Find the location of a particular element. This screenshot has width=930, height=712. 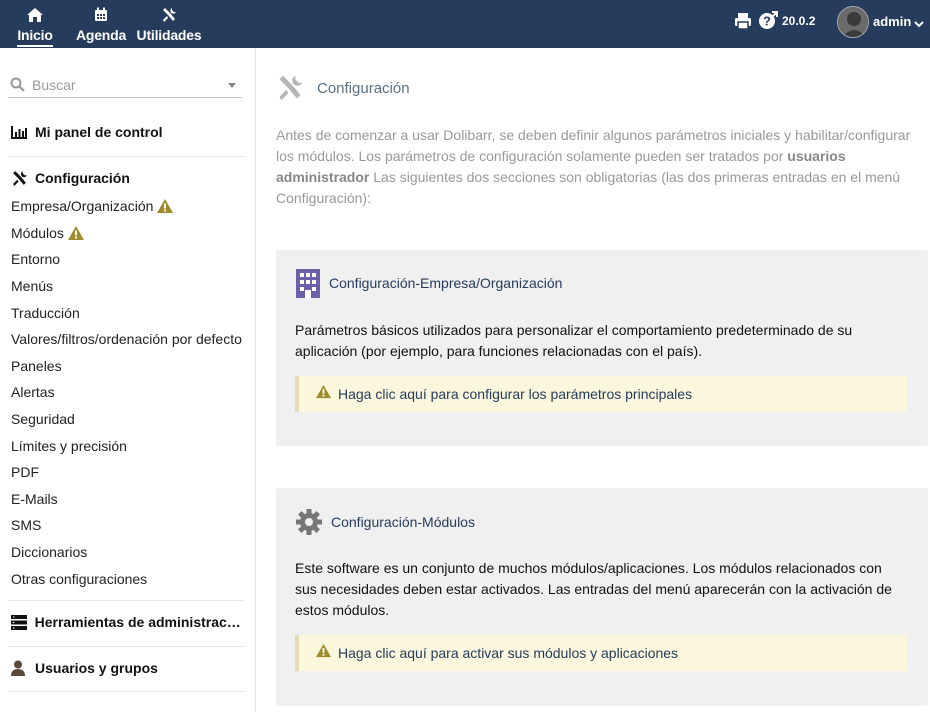

company-setup-link: Configuración-Empresa/Organización is located at coordinates (445, 283).